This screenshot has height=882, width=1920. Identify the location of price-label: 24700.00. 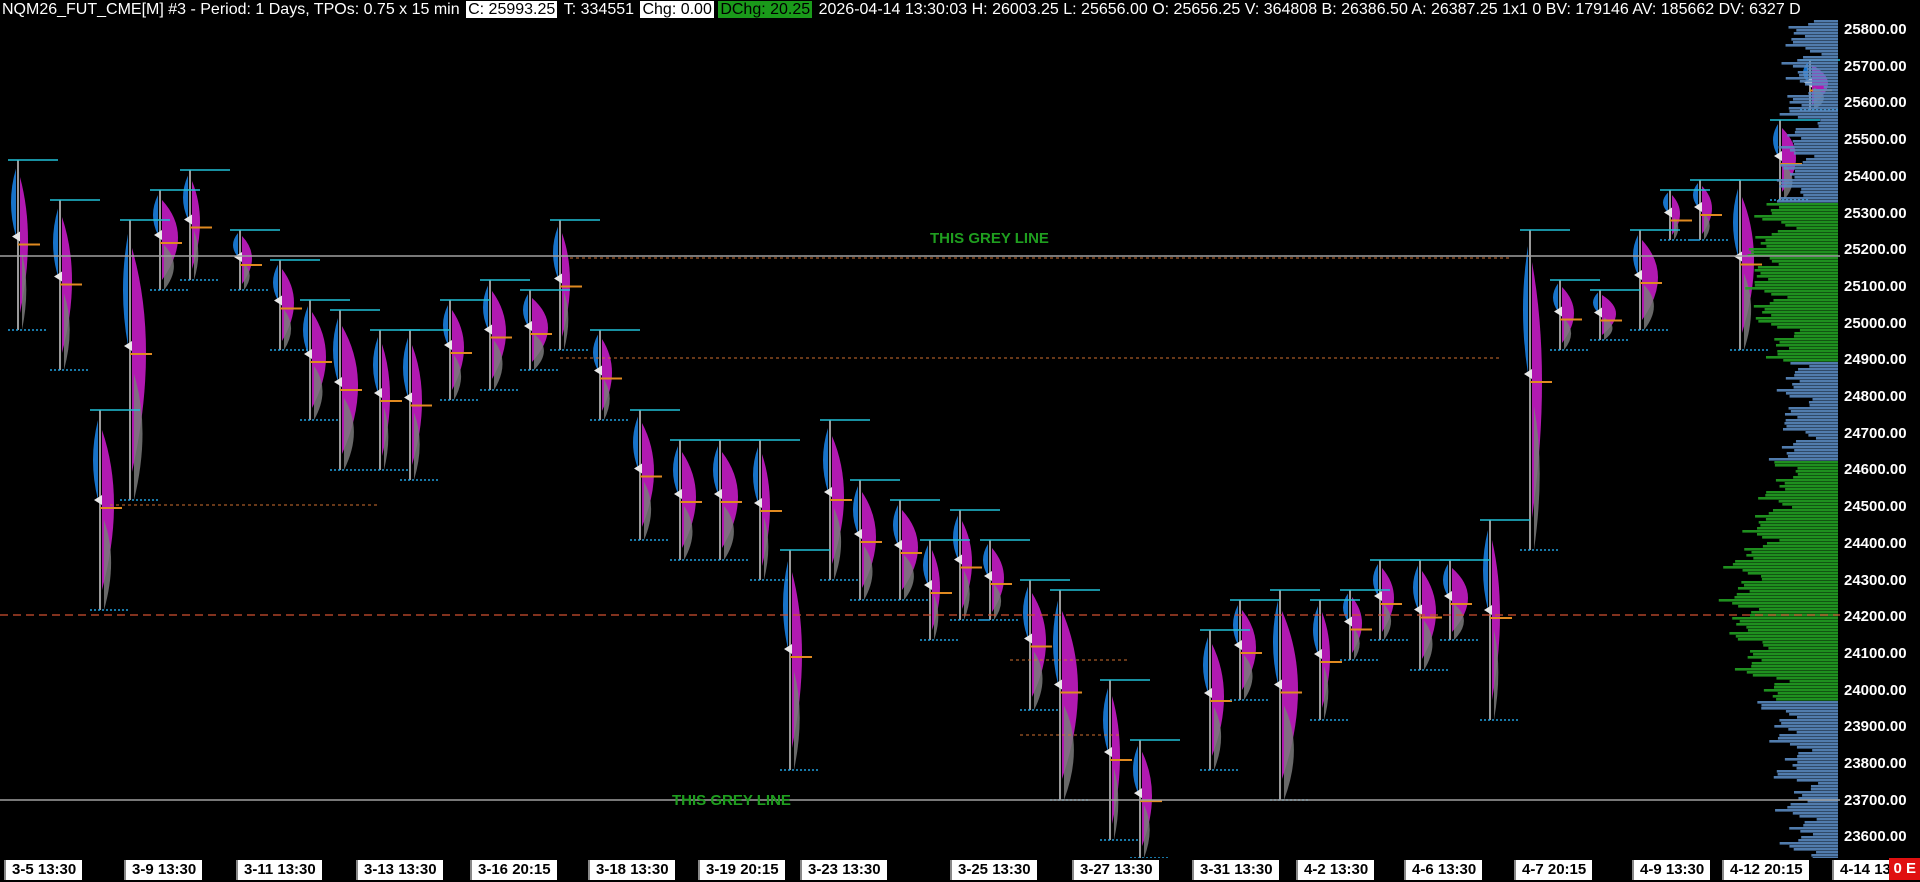
(1875, 433).